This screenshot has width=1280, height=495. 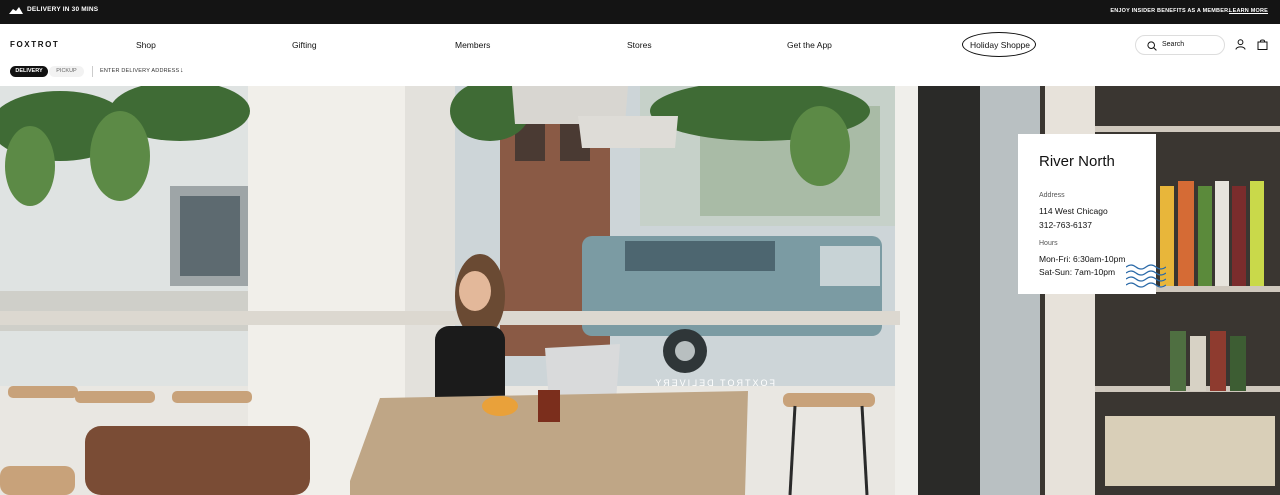 What do you see at coordinates (1173, 44) in the screenshot?
I see `search-label: Search` at bounding box center [1173, 44].